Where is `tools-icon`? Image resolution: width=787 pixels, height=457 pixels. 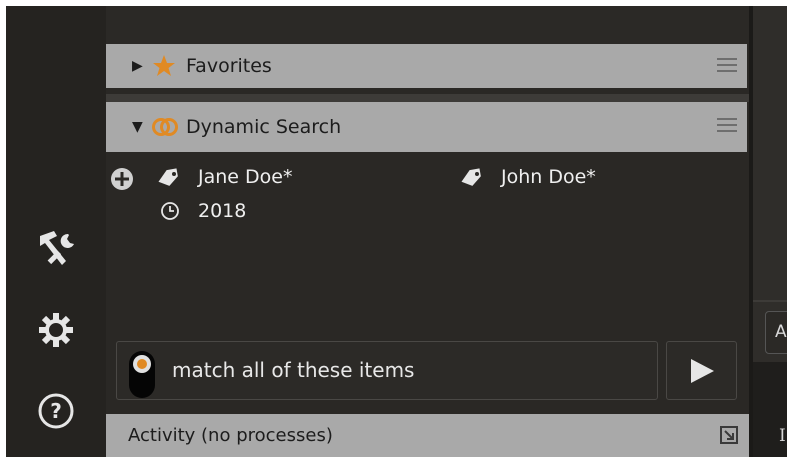
tools-icon is located at coordinates (56, 250).